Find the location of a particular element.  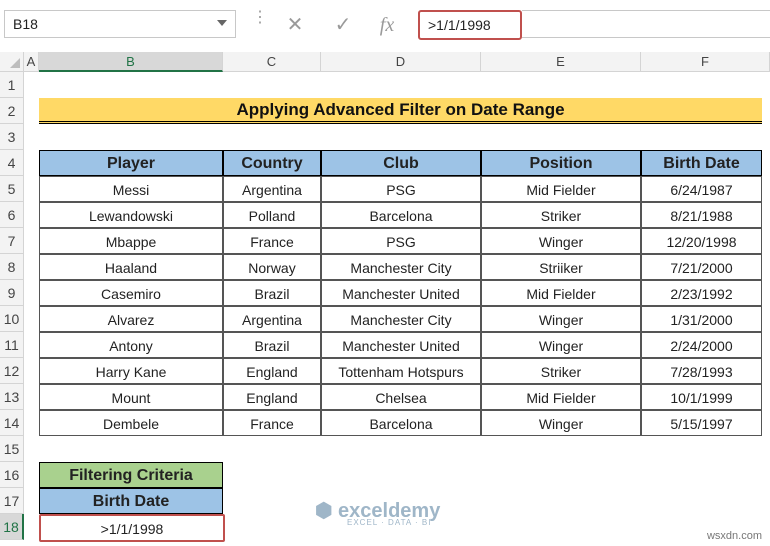

cell-birth-date: 10/1/1999 is located at coordinates (701, 397).